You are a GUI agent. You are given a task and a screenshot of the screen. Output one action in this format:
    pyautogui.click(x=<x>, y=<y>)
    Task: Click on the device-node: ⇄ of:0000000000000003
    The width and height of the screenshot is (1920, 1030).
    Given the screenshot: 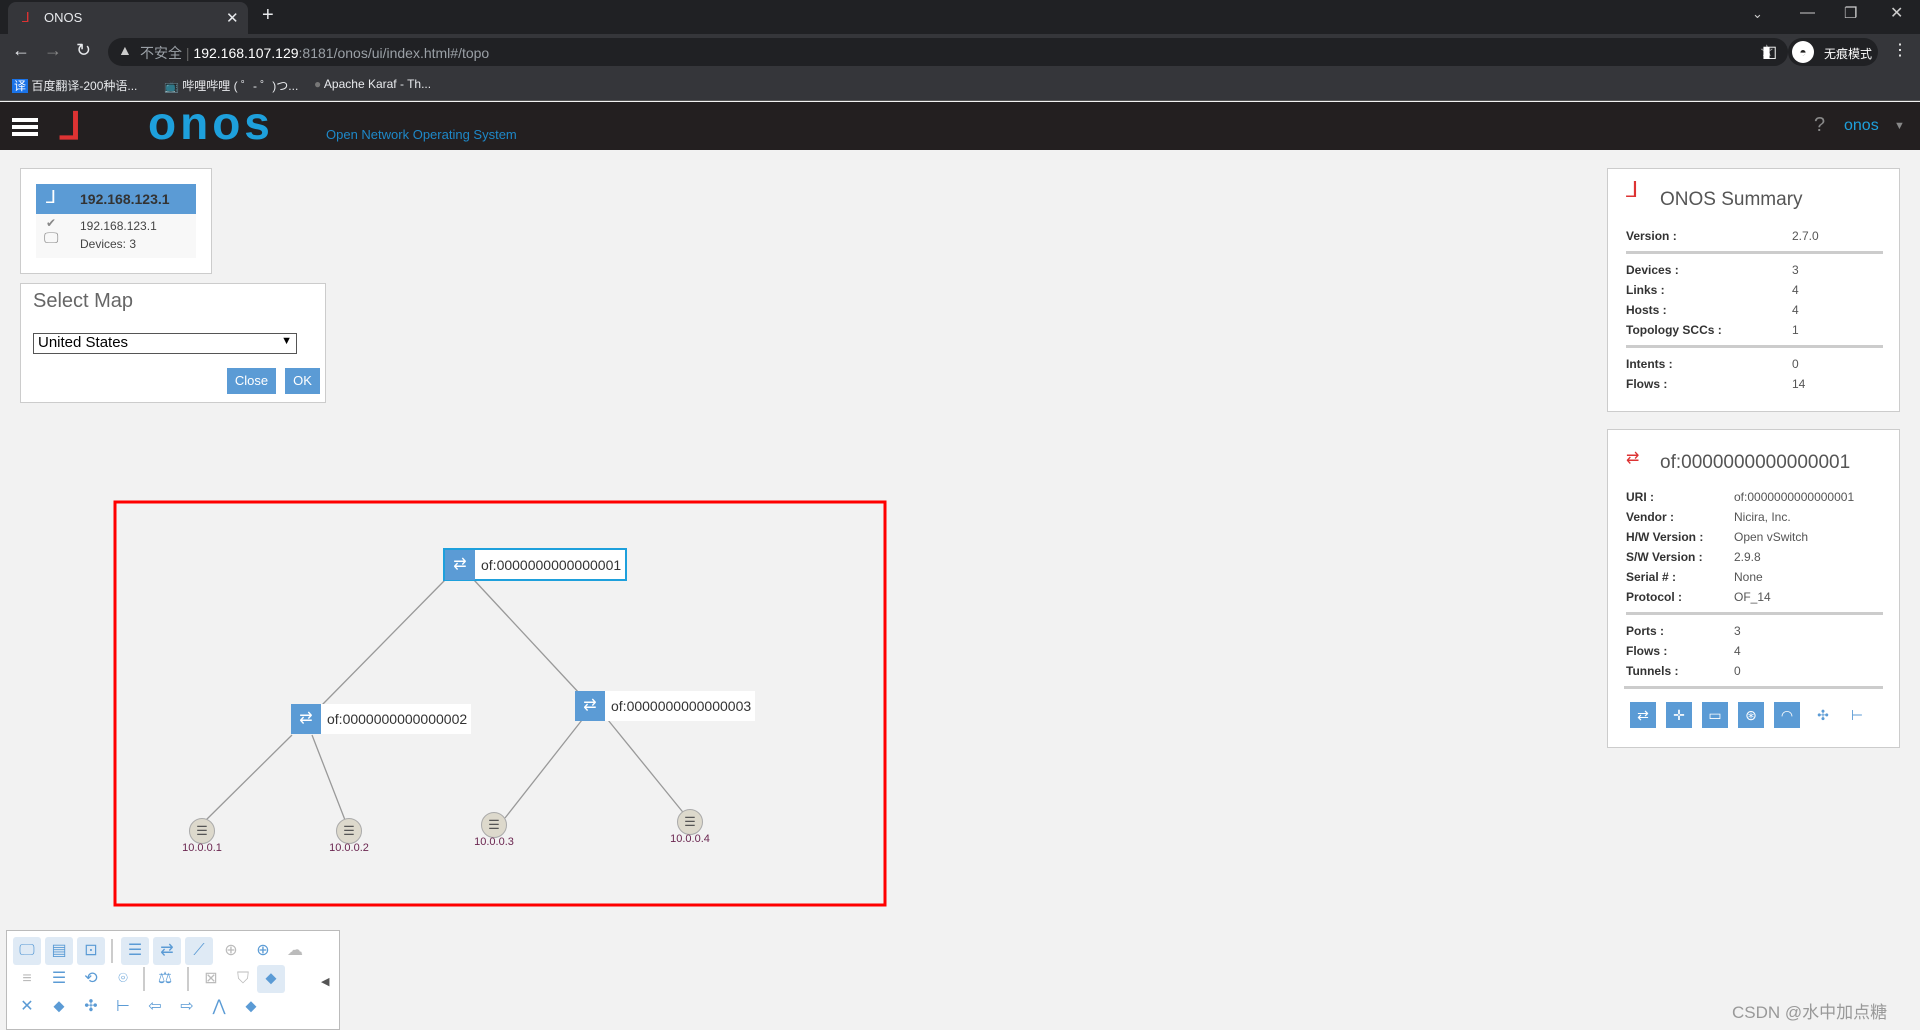 What is the action you would take?
    pyautogui.click(x=665, y=706)
    